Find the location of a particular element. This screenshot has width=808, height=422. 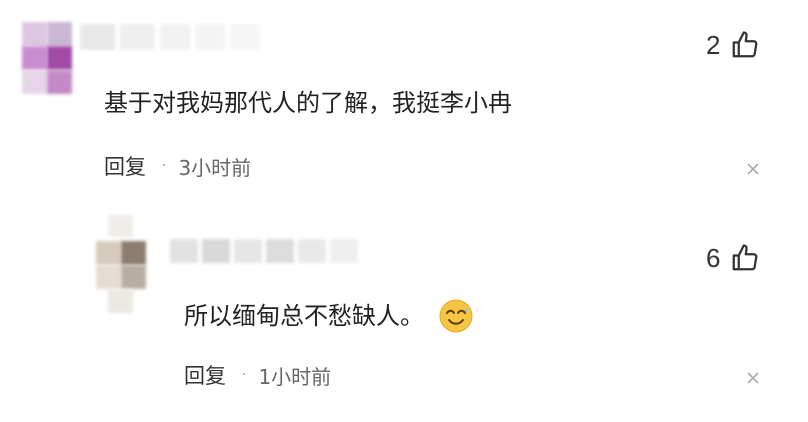

smiling-face-emoji is located at coordinates (456, 316).